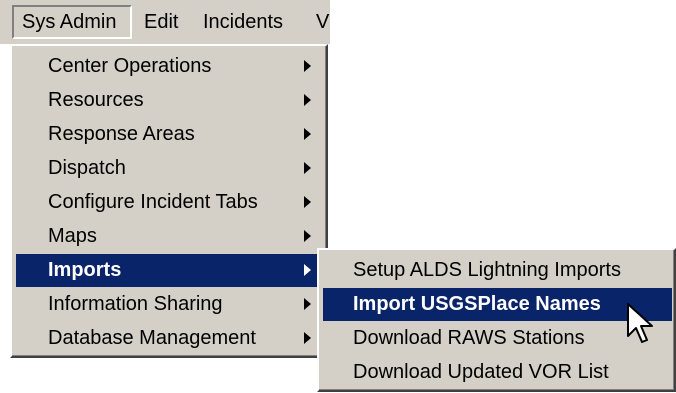 This screenshot has height=393, width=676. Describe the element at coordinates (85, 270) in the screenshot. I see `menu-item-label: Imports` at that location.